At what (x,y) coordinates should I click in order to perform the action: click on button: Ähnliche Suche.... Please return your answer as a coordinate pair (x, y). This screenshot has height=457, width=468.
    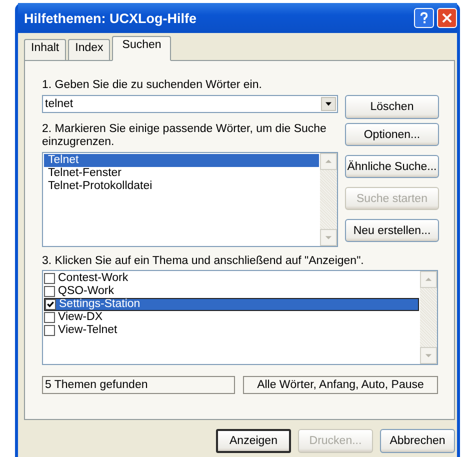
    Looking at the image, I should click on (392, 166).